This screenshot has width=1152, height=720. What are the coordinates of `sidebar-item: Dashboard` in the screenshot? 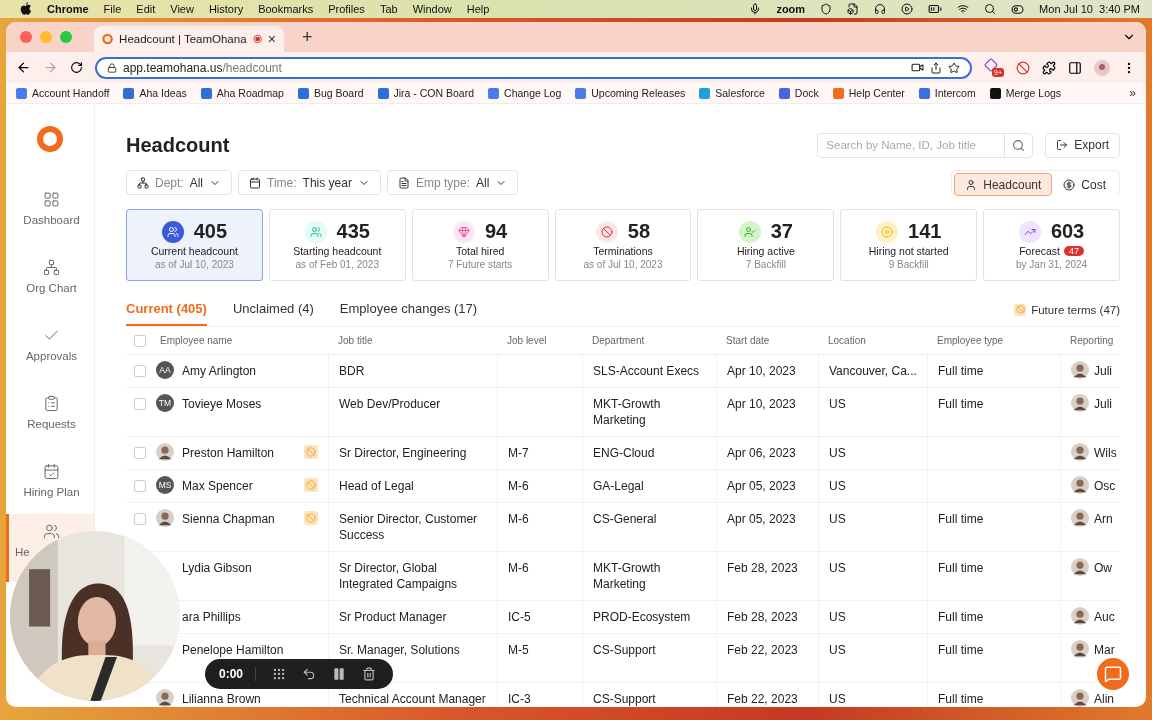 It's located at (50, 208).